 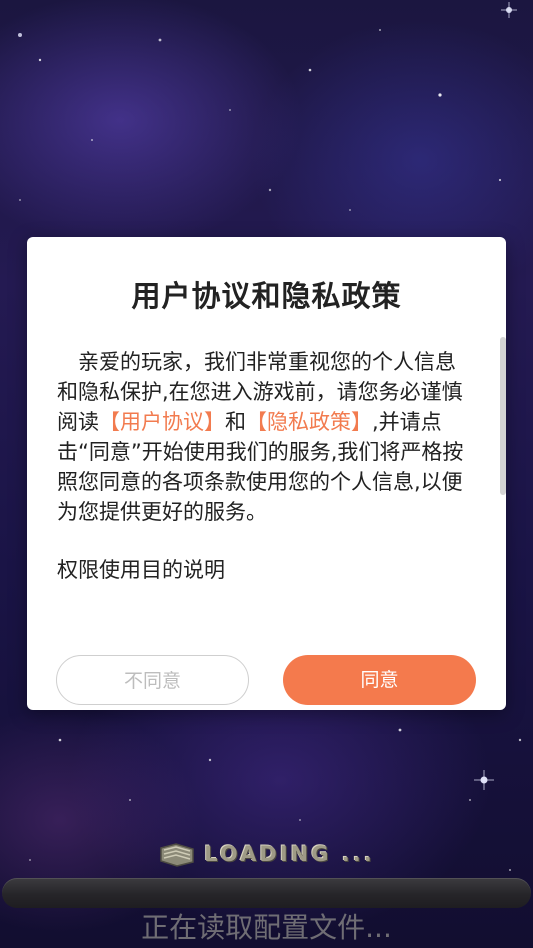 What do you see at coordinates (266, 893) in the screenshot?
I see `loading-progress-bar` at bounding box center [266, 893].